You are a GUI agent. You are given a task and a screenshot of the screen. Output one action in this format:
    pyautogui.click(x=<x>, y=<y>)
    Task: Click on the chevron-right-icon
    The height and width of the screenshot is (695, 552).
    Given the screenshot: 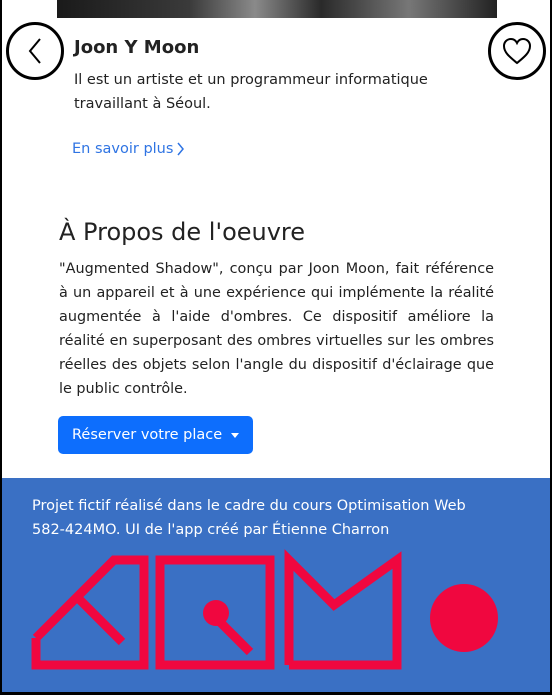 What is the action you would take?
    pyautogui.click(x=181, y=149)
    